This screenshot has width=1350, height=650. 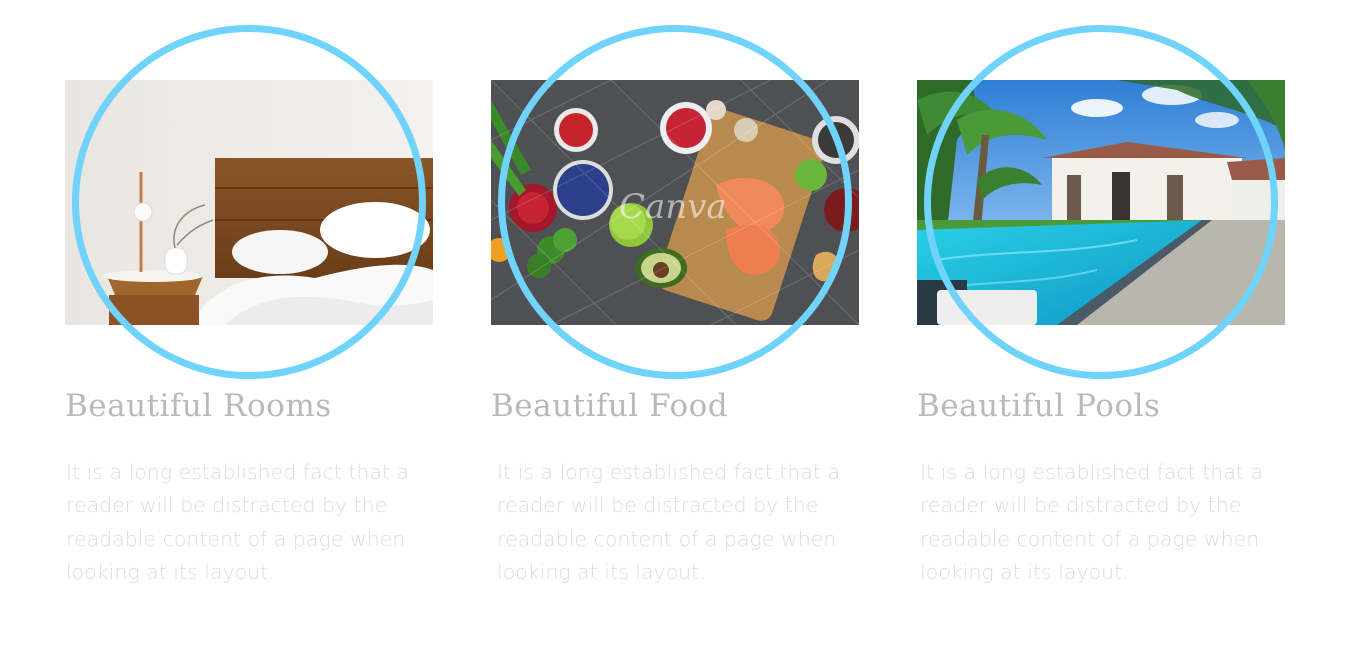 I want to click on watermark: Canva, so click(x=673, y=207).